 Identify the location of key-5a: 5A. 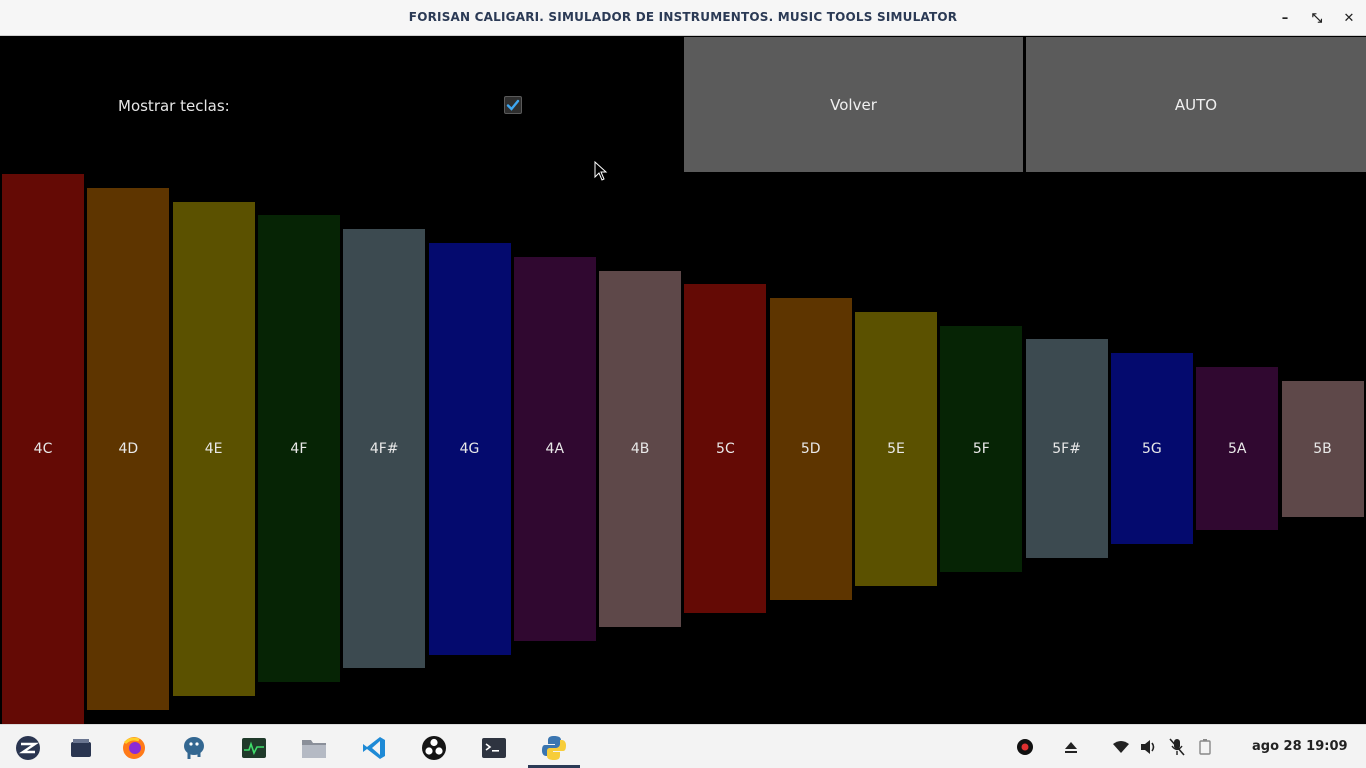
(1237, 448).